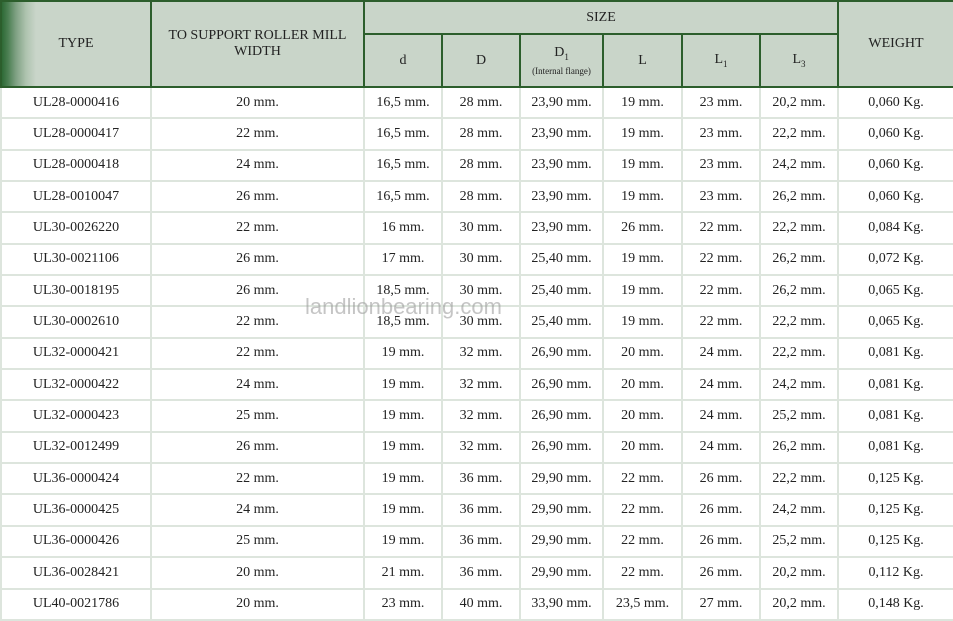  What do you see at coordinates (895, 260) in the screenshot?
I see `cell-weight: 0,072 Kg.` at bounding box center [895, 260].